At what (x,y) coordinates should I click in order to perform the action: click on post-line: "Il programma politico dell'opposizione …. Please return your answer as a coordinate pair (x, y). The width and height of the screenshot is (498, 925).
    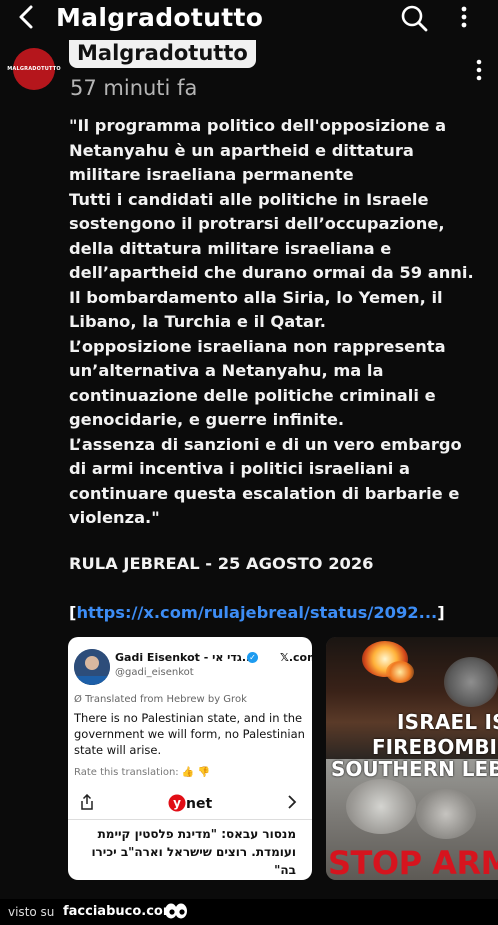
    Looking at the image, I should click on (258, 125).